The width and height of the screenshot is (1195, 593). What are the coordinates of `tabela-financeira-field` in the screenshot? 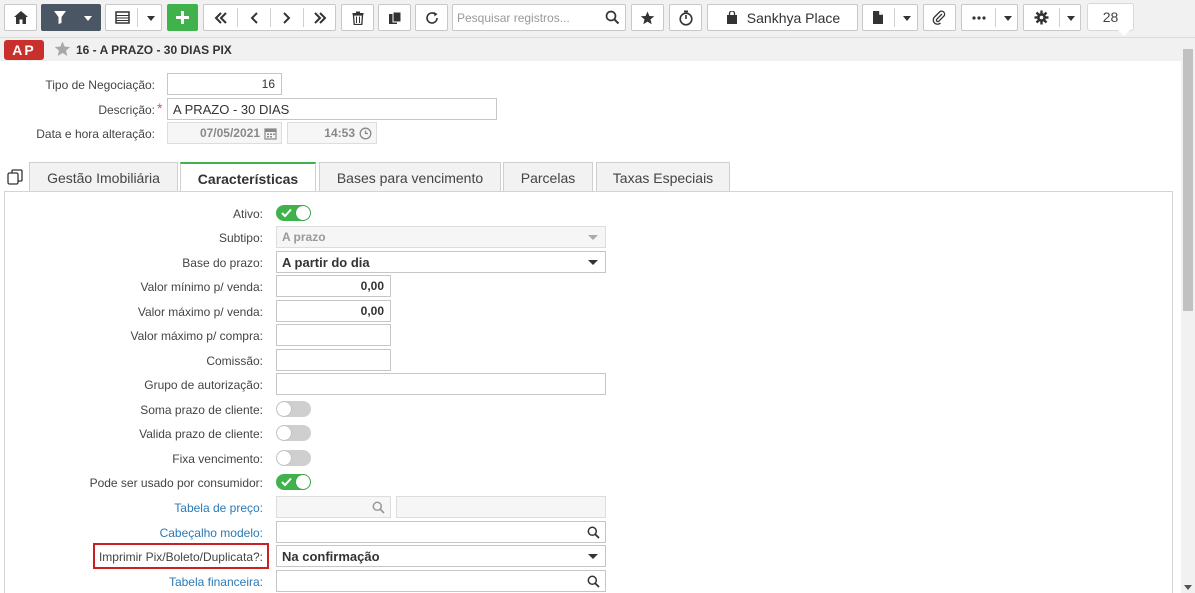 It's located at (441, 581).